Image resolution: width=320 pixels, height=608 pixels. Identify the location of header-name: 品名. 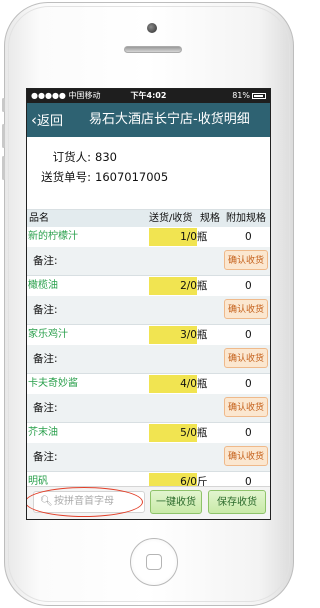
(39, 218).